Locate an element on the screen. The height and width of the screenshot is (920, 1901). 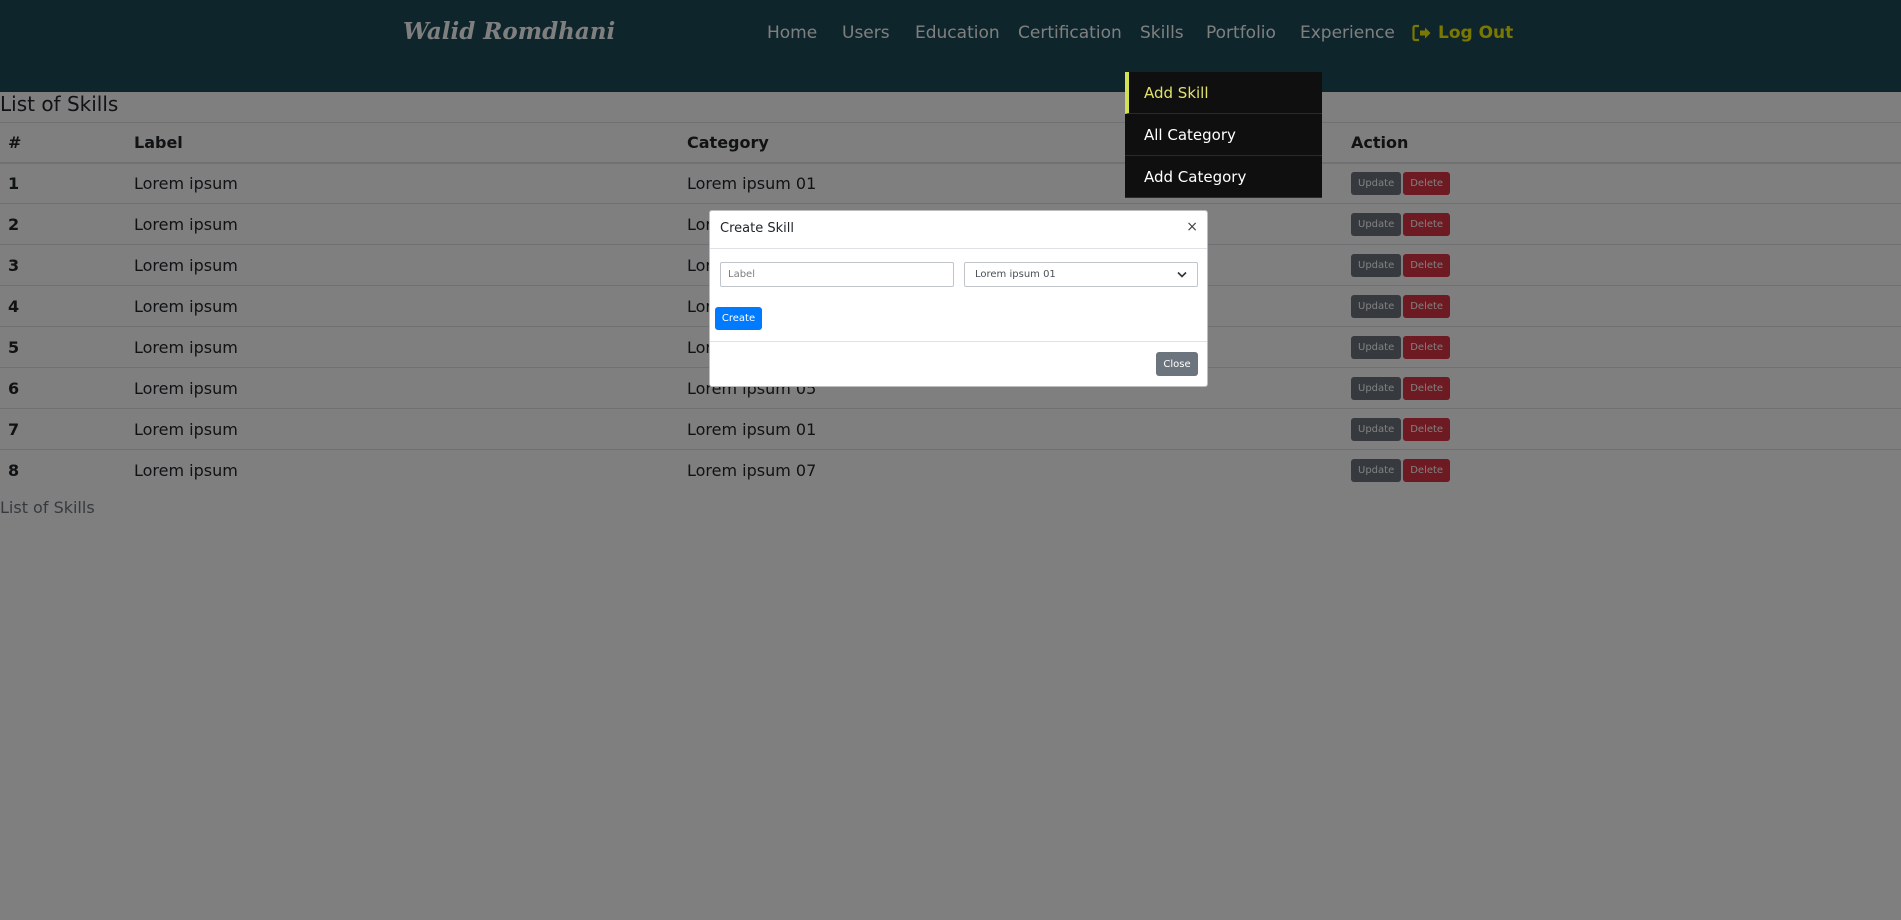
dropdown-item-all-category: All Category is located at coordinates (1223, 135).